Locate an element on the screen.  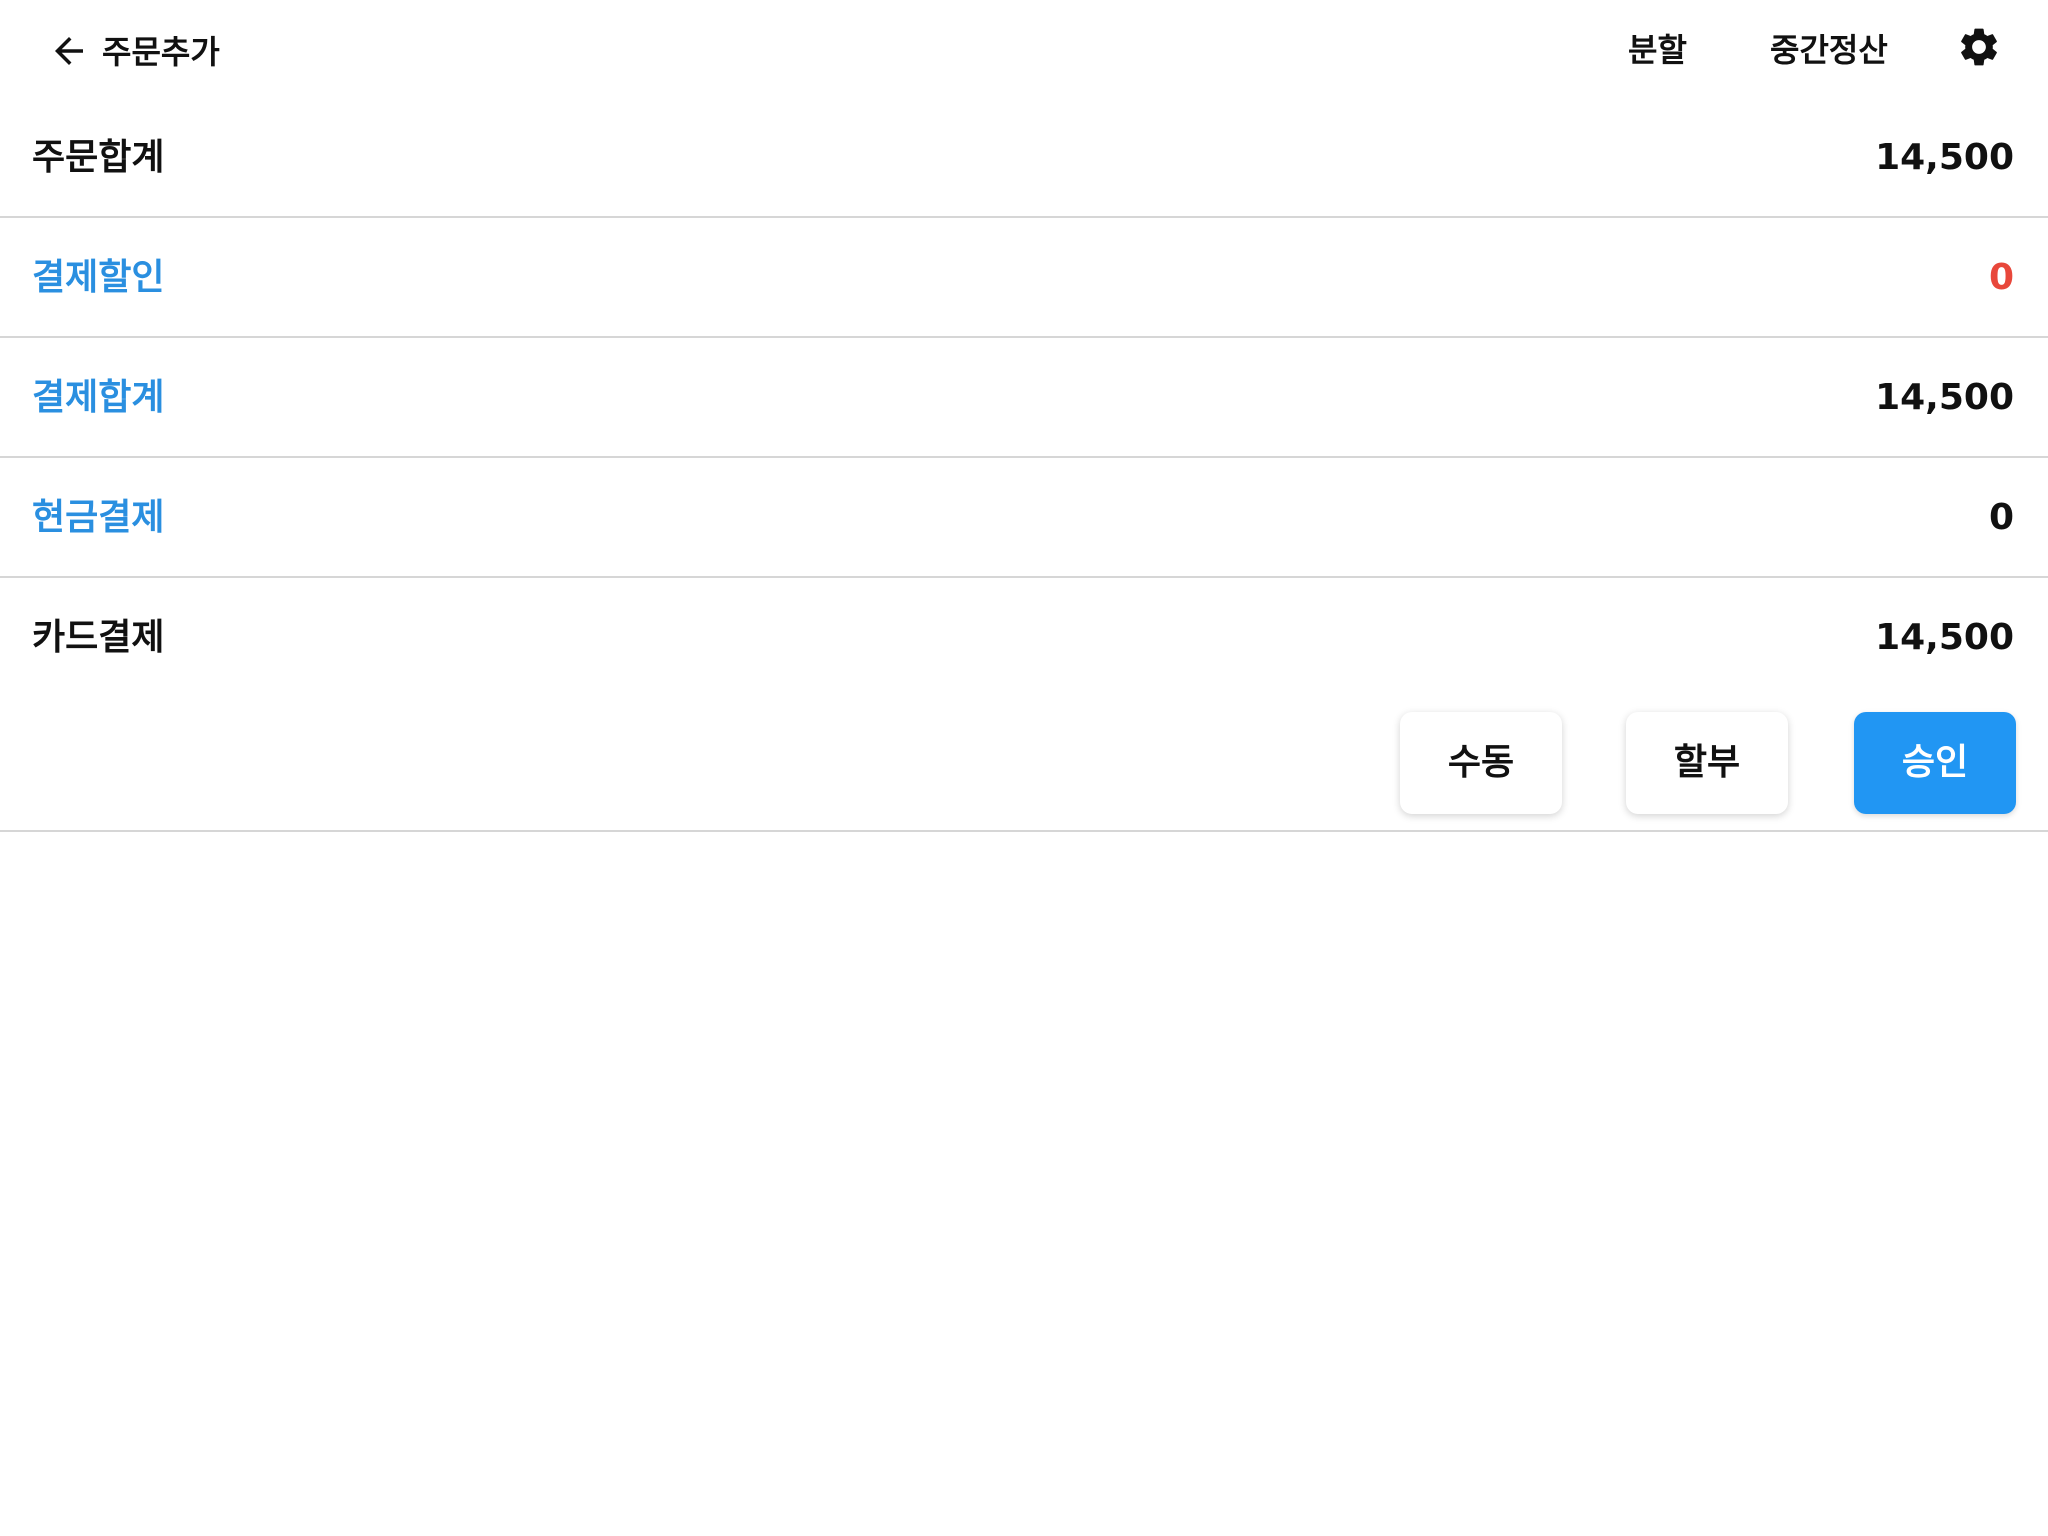
approve-button: 승인 is located at coordinates (1935, 763).